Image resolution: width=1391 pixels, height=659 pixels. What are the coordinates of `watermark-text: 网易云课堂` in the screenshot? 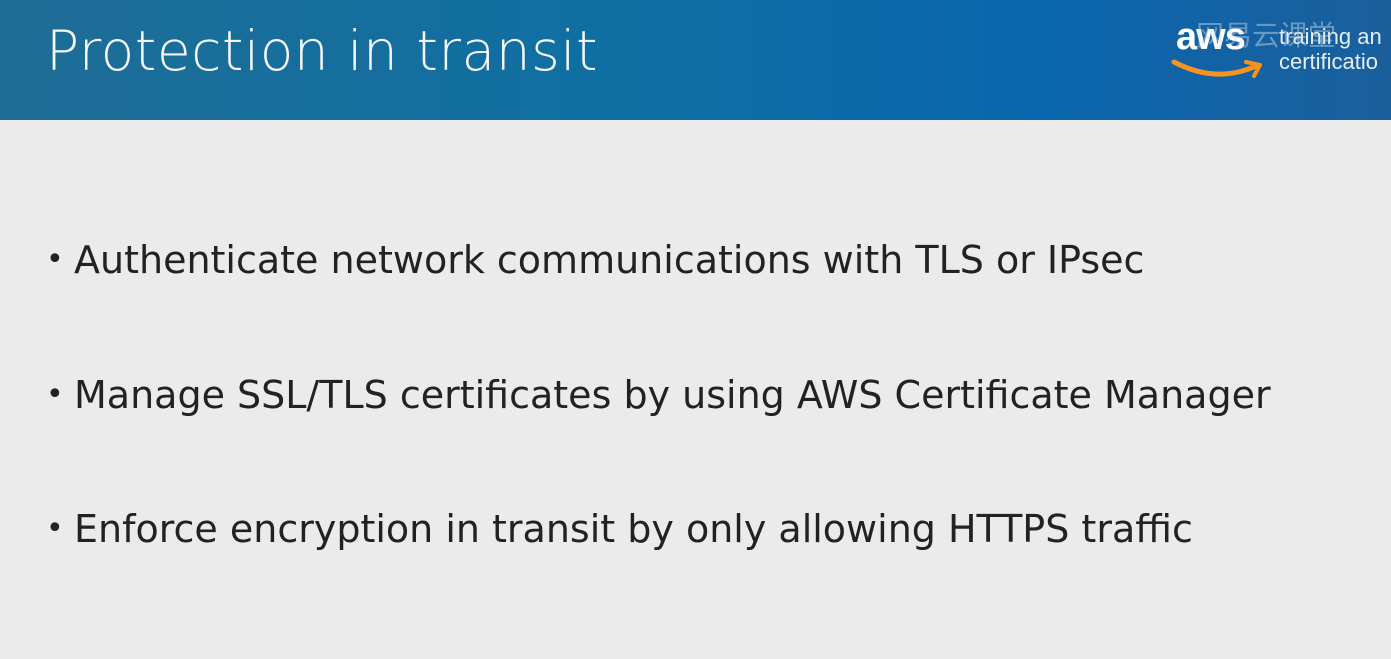 It's located at (1266, 35).